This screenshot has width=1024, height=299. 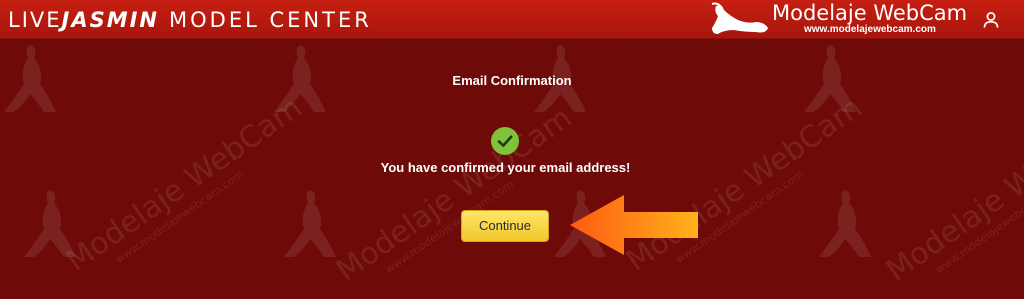 I want to click on watermark-text: Modelaje WebCam www.modelajewebcam.com, so click(x=952, y=199).